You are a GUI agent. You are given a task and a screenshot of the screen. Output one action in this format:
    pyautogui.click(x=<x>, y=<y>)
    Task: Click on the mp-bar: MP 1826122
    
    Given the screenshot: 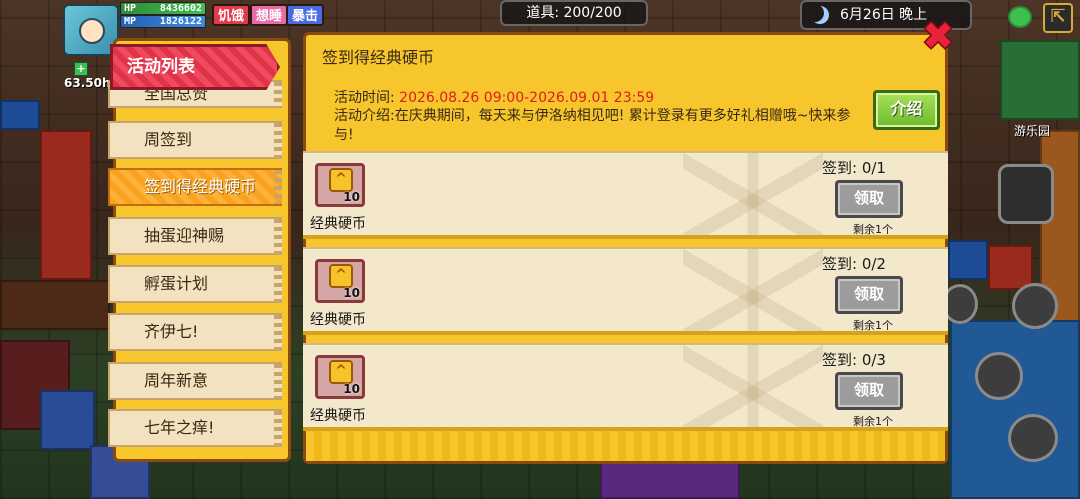 What is the action you would take?
    pyautogui.click(x=163, y=21)
    